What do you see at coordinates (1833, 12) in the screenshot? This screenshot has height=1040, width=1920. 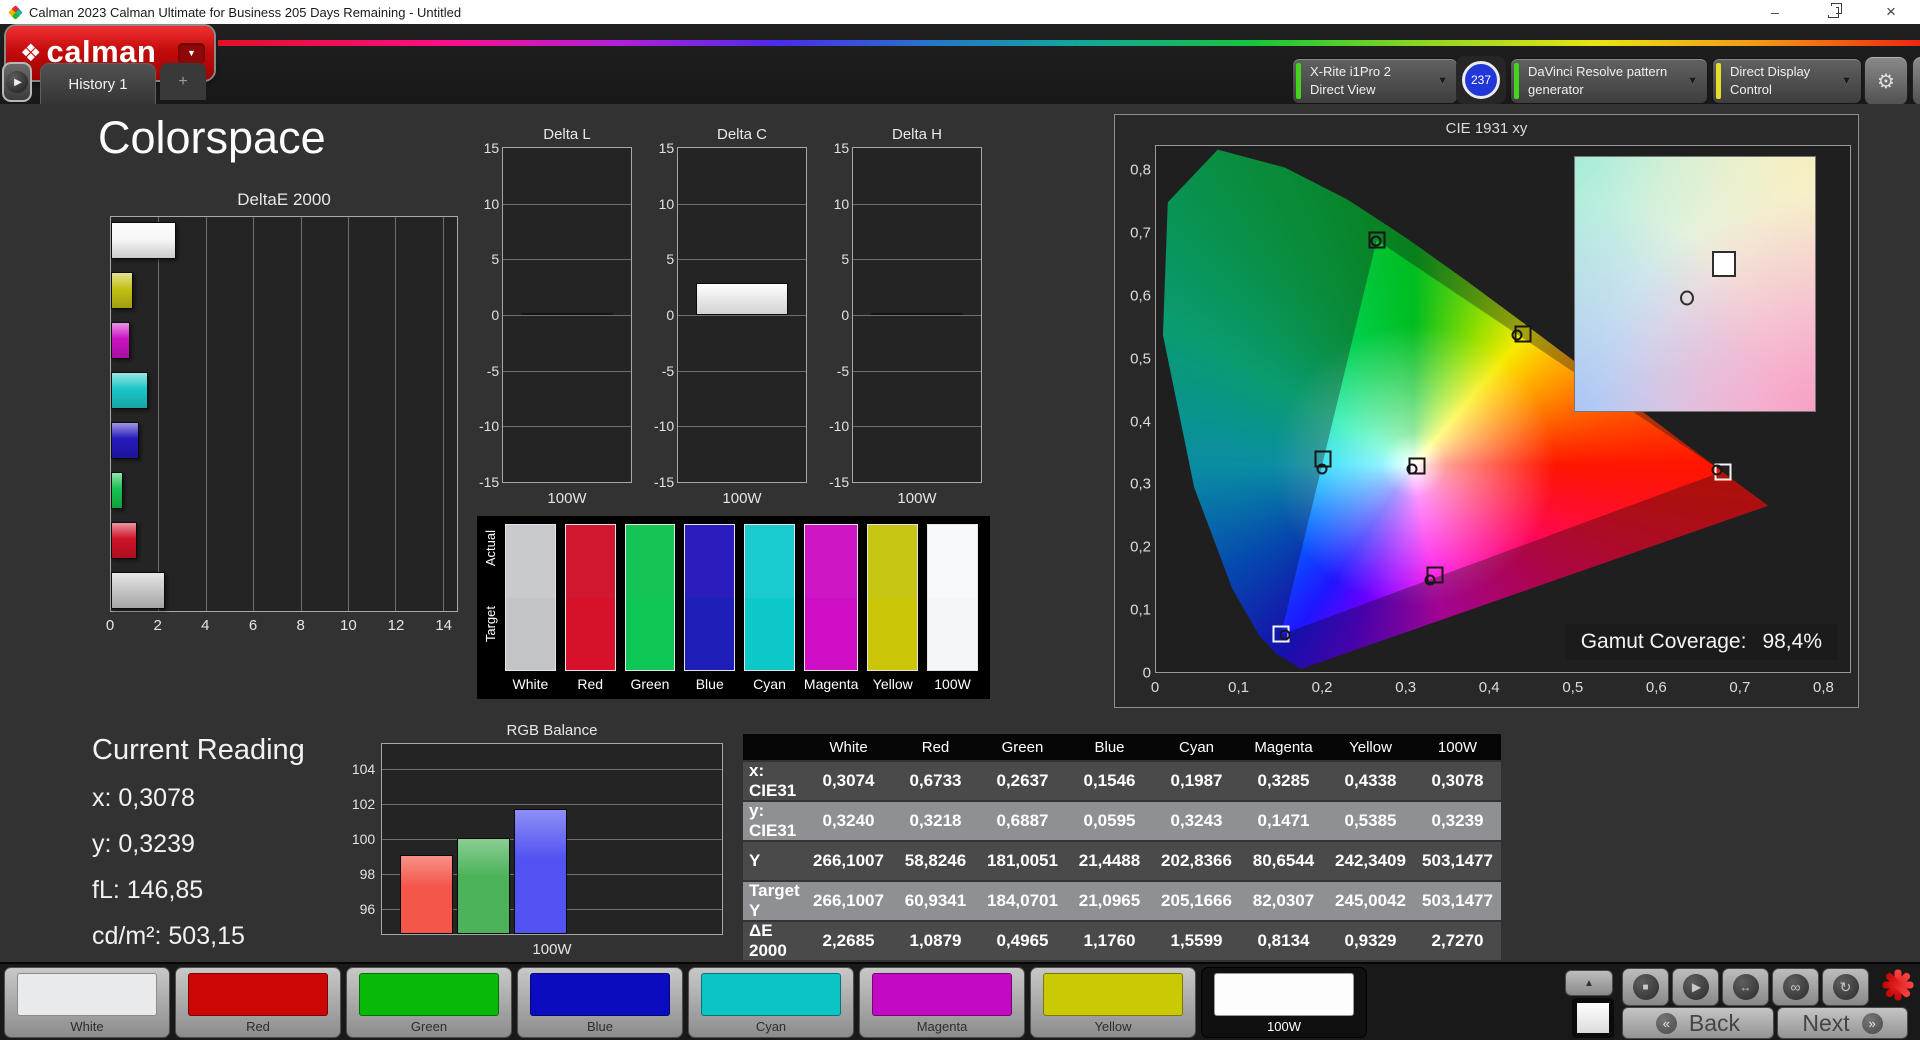 I see `restore-button` at bounding box center [1833, 12].